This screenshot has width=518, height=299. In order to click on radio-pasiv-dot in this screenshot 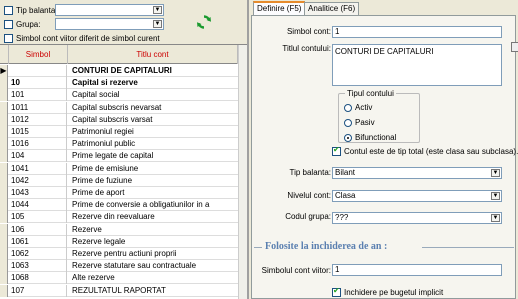, I will do `click(348, 122)`.